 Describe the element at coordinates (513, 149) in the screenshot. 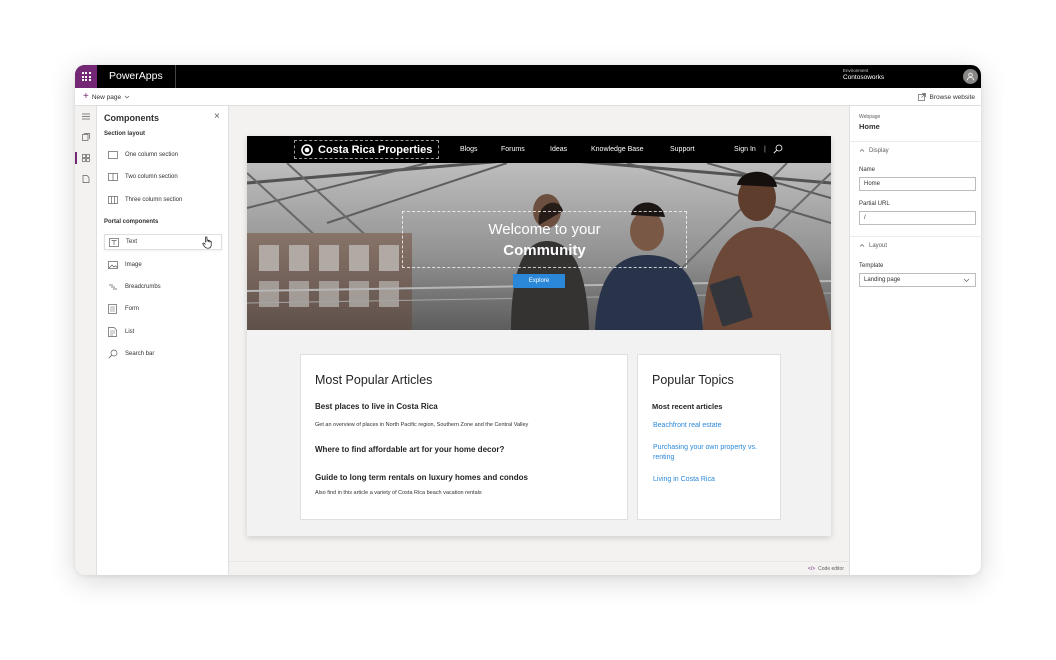

I see `nav-link-forums: Forums` at that location.